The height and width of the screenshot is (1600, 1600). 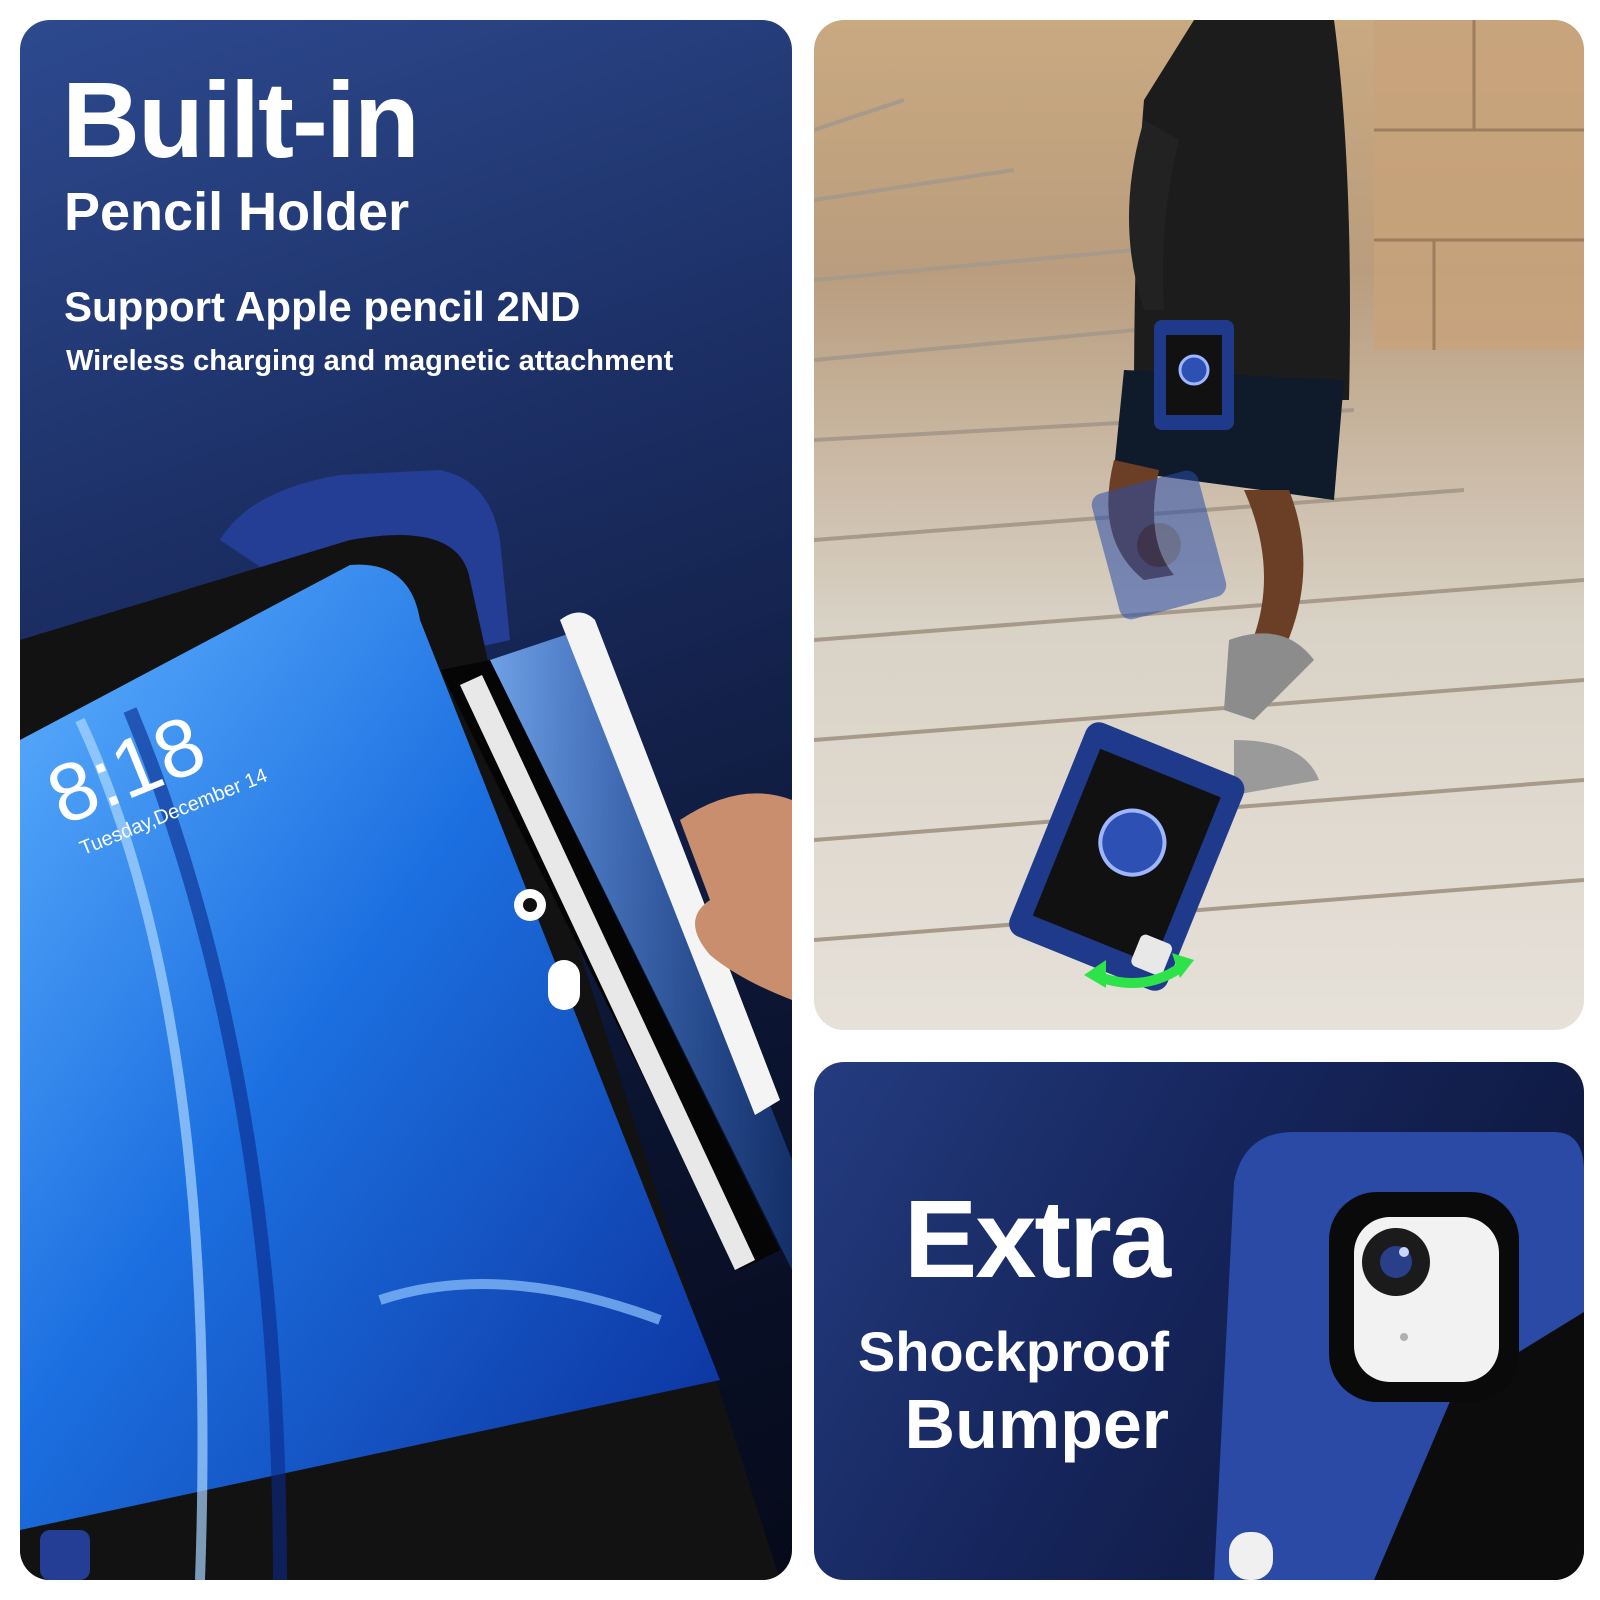 I want to click on bumper-corner-bottom, so click(x=65, y=1555).